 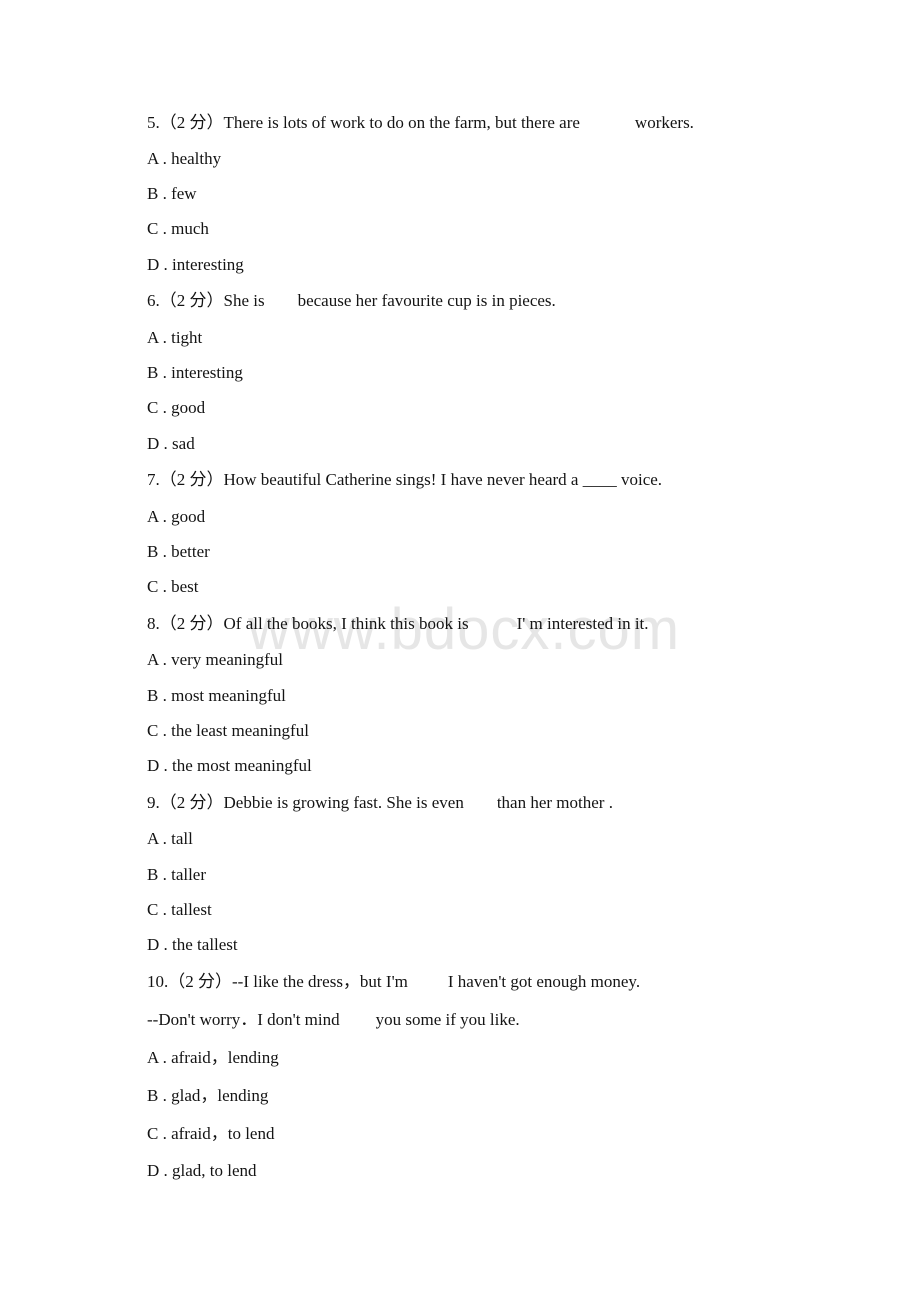 I want to click on option-text: sad, so click(x=183, y=443).